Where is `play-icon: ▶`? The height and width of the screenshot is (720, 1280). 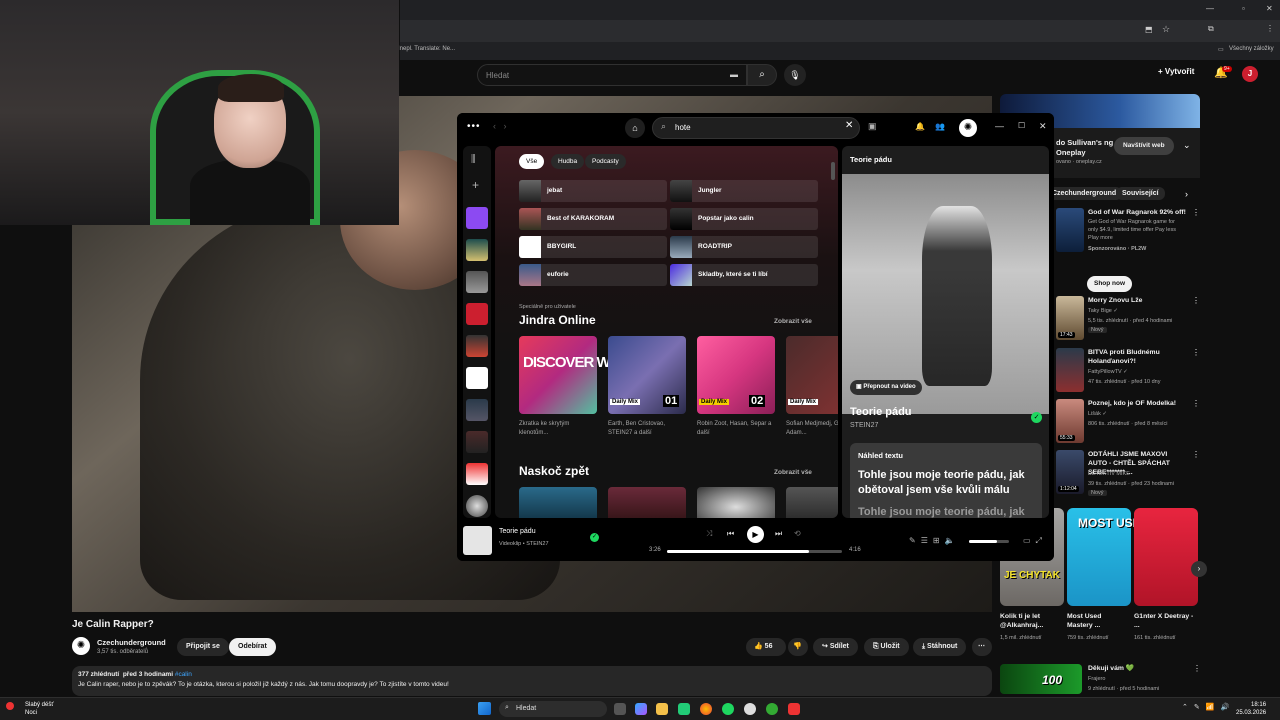
play-icon: ▶ is located at coordinates (755, 534).